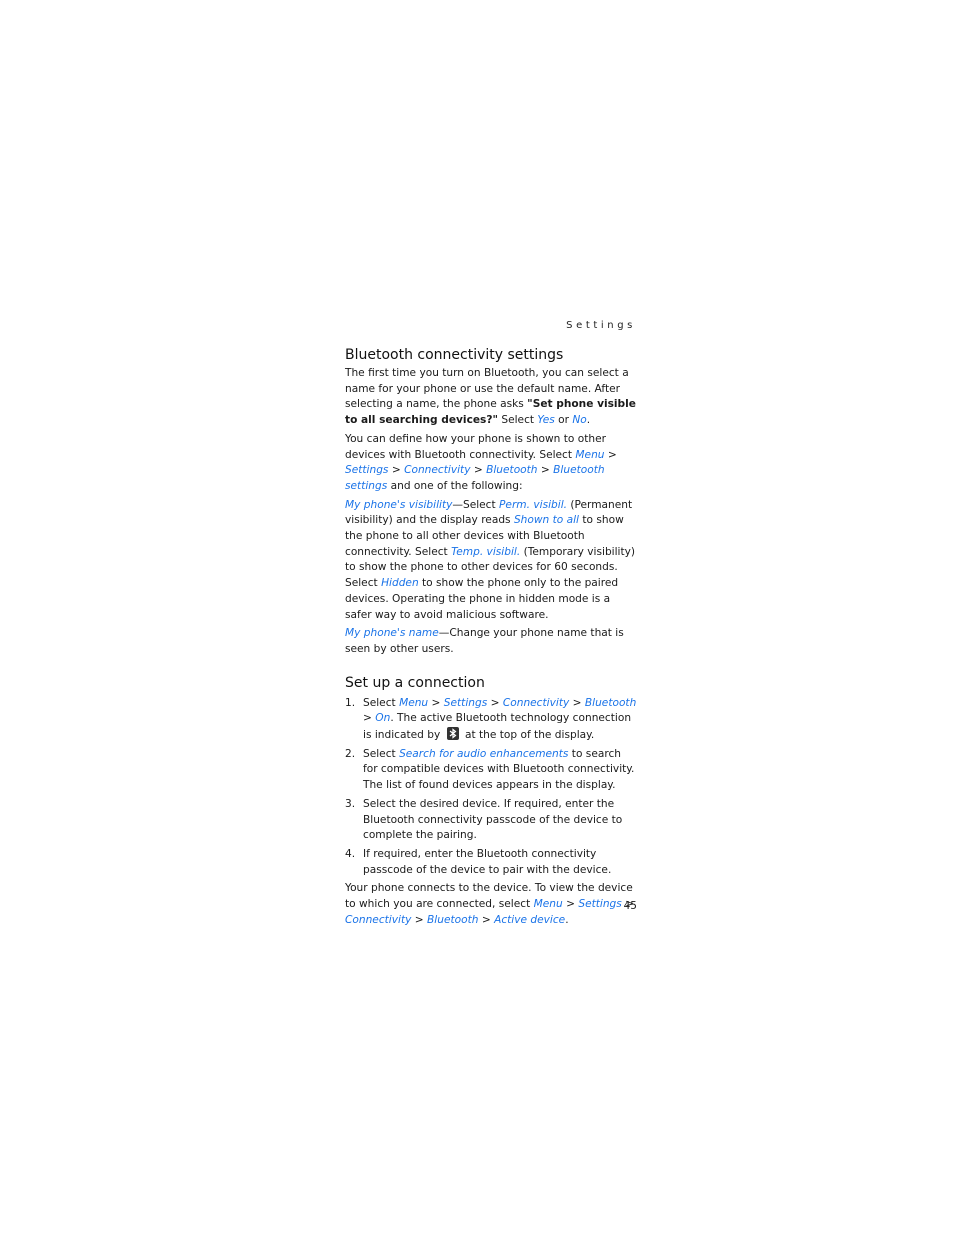 Image resolution: width=954 pixels, height=1235 pixels. I want to click on step-number: 2., so click(350, 753).